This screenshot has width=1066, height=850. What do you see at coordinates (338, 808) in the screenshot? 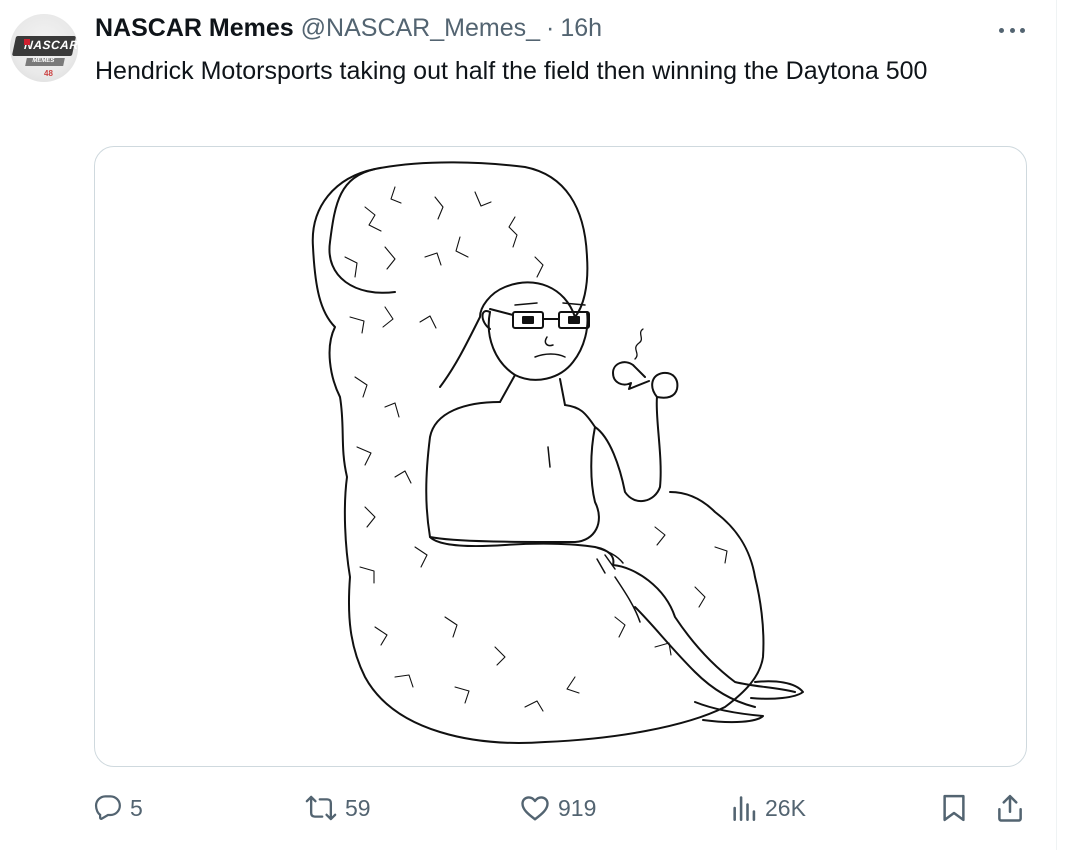
I see `retweet-button: 59` at bounding box center [338, 808].